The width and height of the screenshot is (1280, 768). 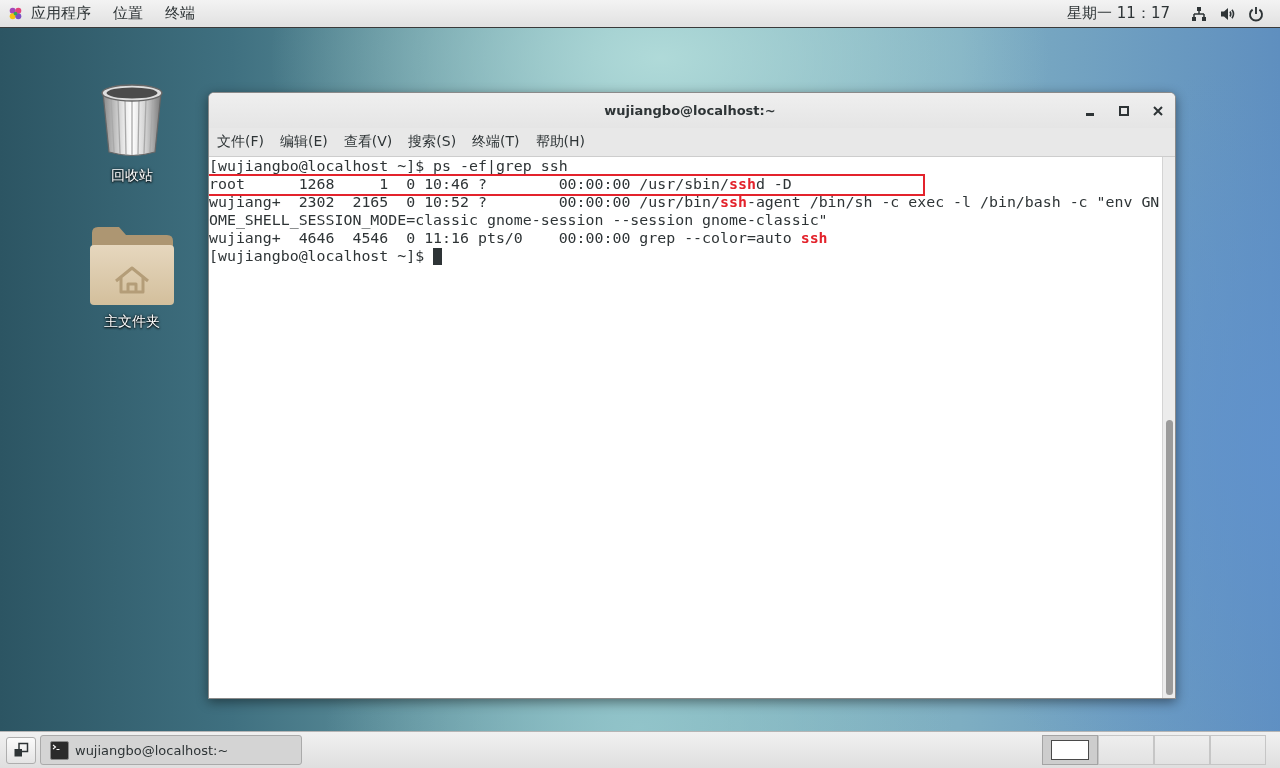 I want to click on task-button: wujiangbo@localhost:~, so click(x=171, y=750).